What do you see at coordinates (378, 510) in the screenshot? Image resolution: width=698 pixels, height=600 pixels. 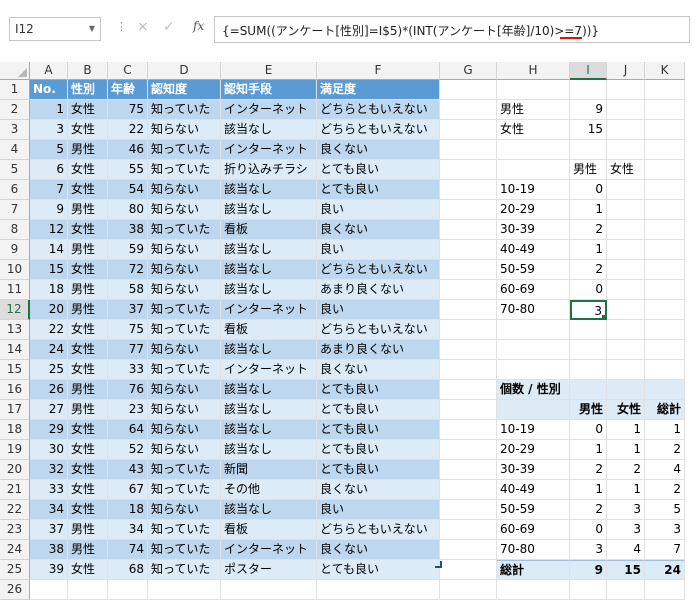 I see `table-cell: 良い` at bounding box center [378, 510].